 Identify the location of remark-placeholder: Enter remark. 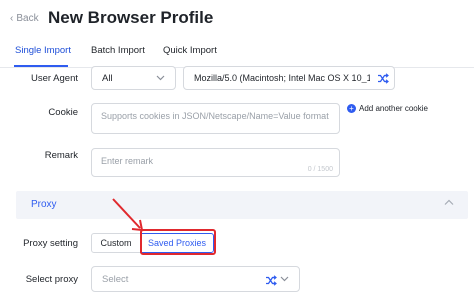
(127, 161).